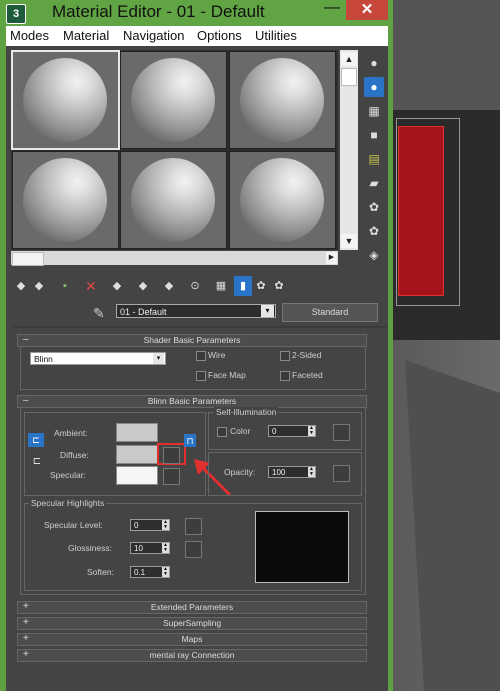  Describe the element at coordinates (26, 638) in the screenshot. I see `rollout-expand-icon: +` at that location.